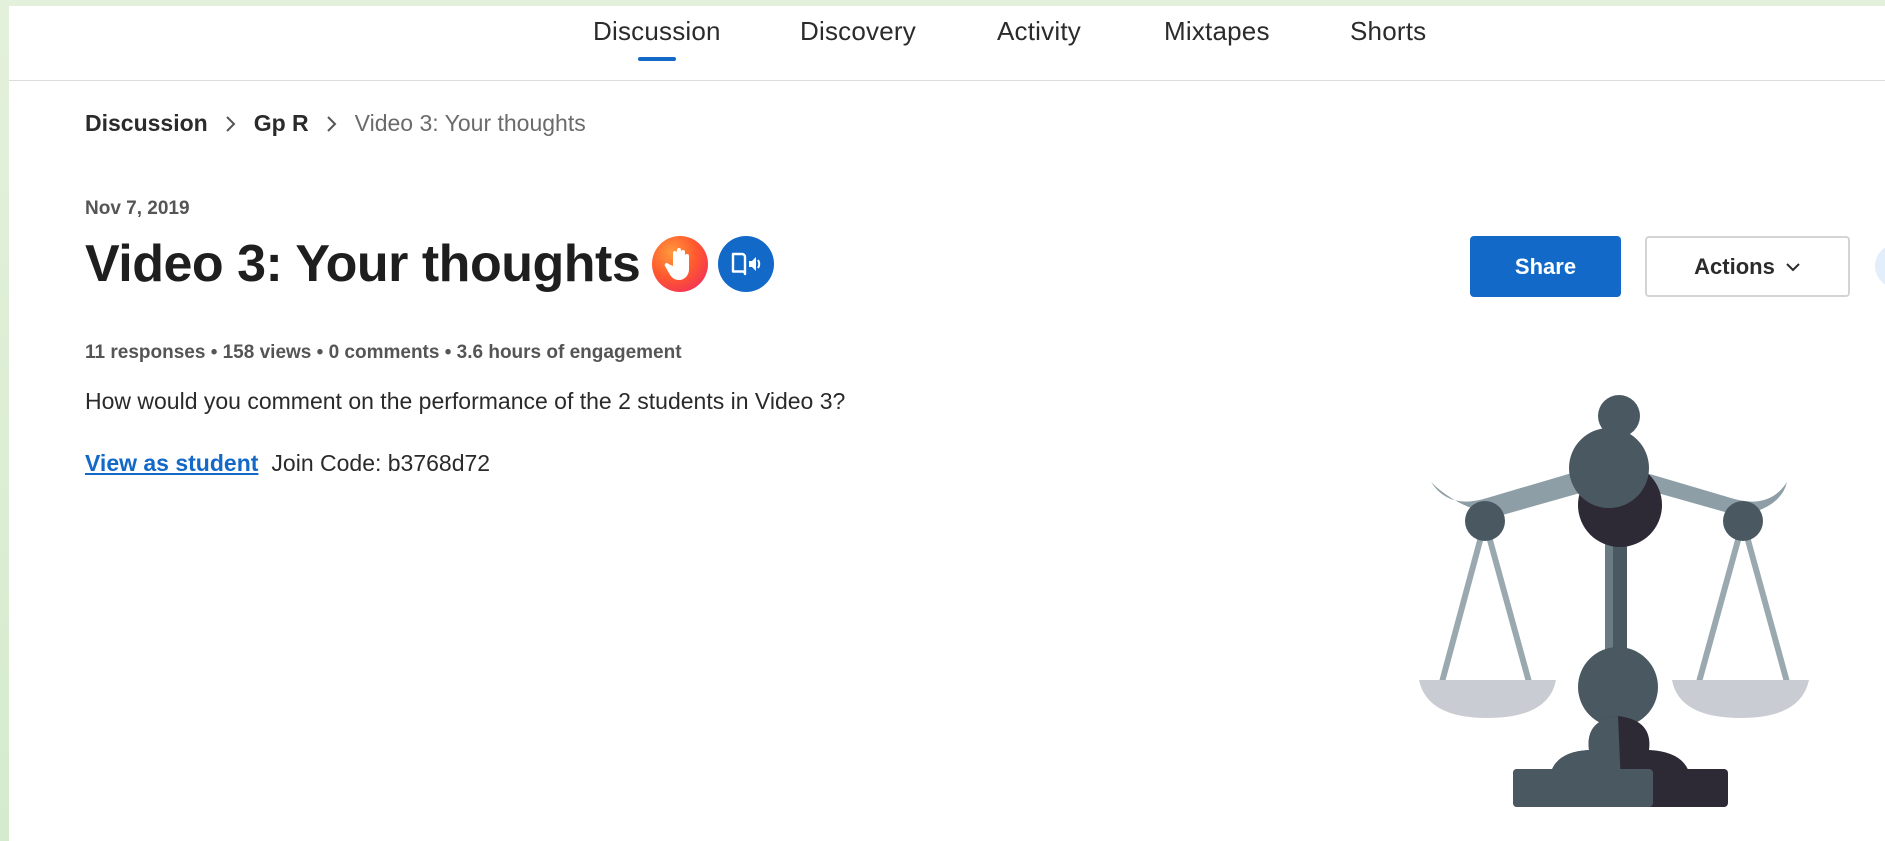 The width and height of the screenshot is (1885, 841). I want to click on breadcrumb-discussion: Discussion, so click(146, 123).